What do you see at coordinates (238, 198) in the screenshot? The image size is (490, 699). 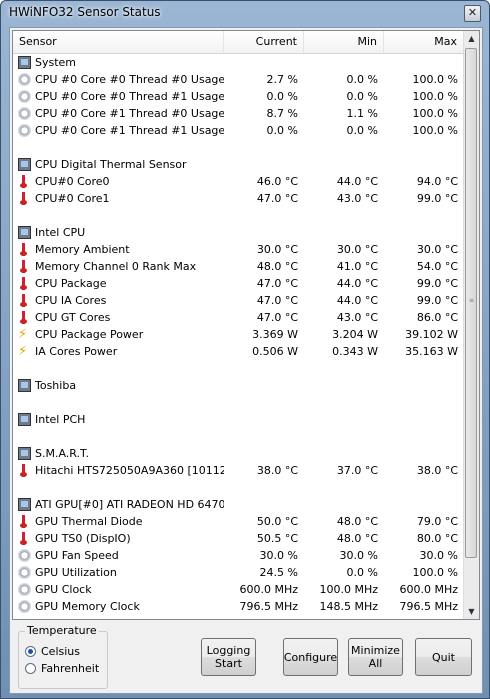 I see `sensor-row: CPU#0 Core1 47.0 °C 43.0 °C 99.0 °C` at bounding box center [238, 198].